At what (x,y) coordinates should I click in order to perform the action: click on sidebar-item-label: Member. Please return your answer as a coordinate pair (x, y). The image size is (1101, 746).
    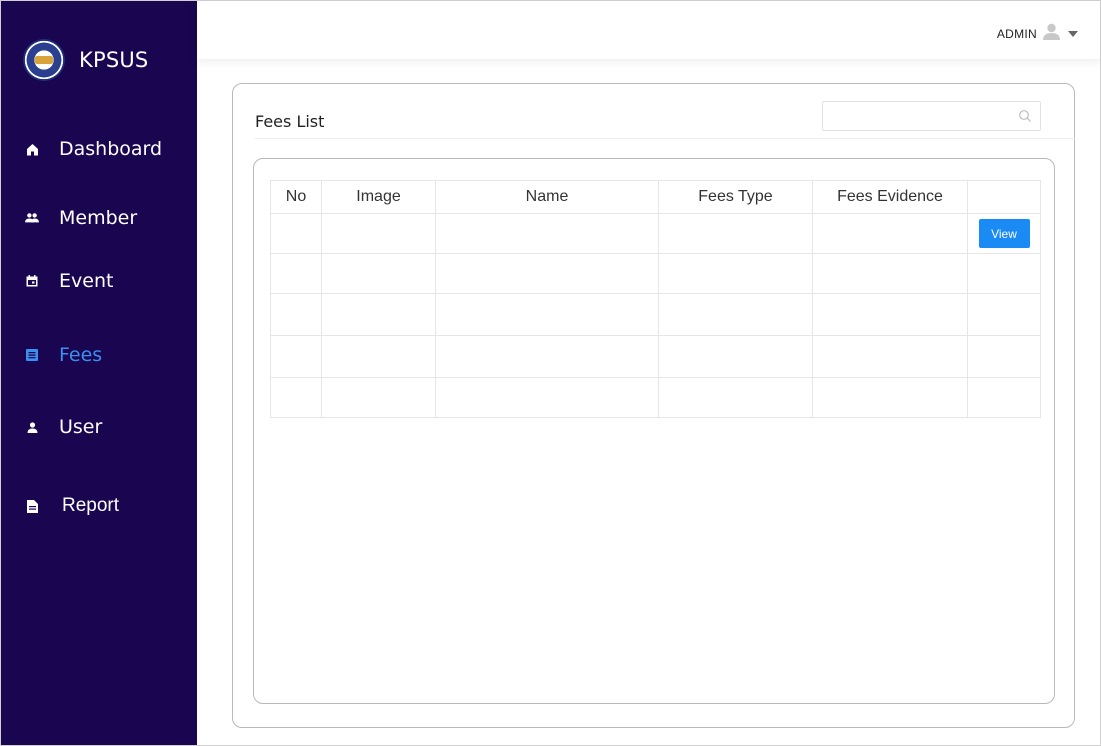
    Looking at the image, I should click on (98, 218).